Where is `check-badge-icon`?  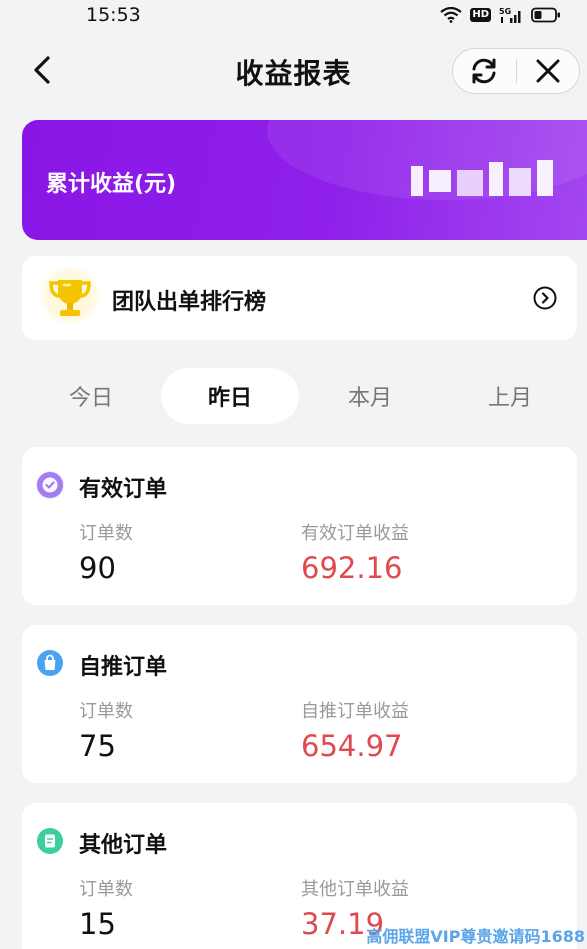
check-badge-icon is located at coordinates (50, 485).